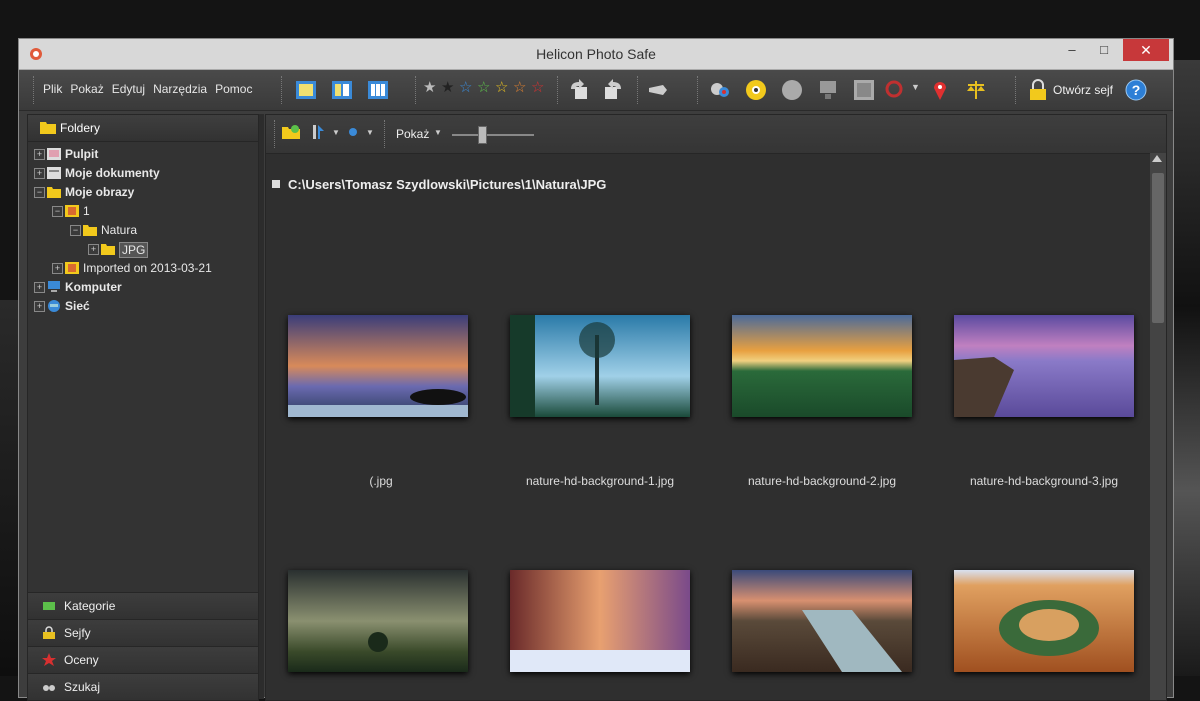  I want to click on map-pin-icon, so click(940, 90).